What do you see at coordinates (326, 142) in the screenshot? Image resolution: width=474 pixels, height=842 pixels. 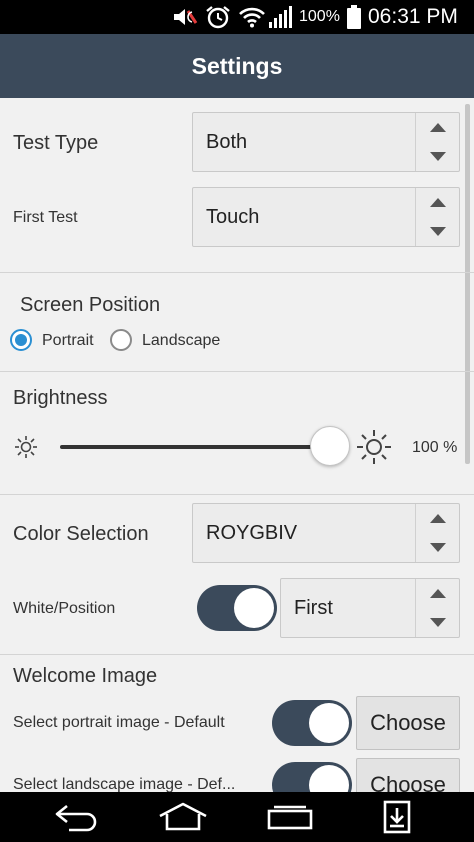 I see `test-type-spinner: Both` at bounding box center [326, 142].